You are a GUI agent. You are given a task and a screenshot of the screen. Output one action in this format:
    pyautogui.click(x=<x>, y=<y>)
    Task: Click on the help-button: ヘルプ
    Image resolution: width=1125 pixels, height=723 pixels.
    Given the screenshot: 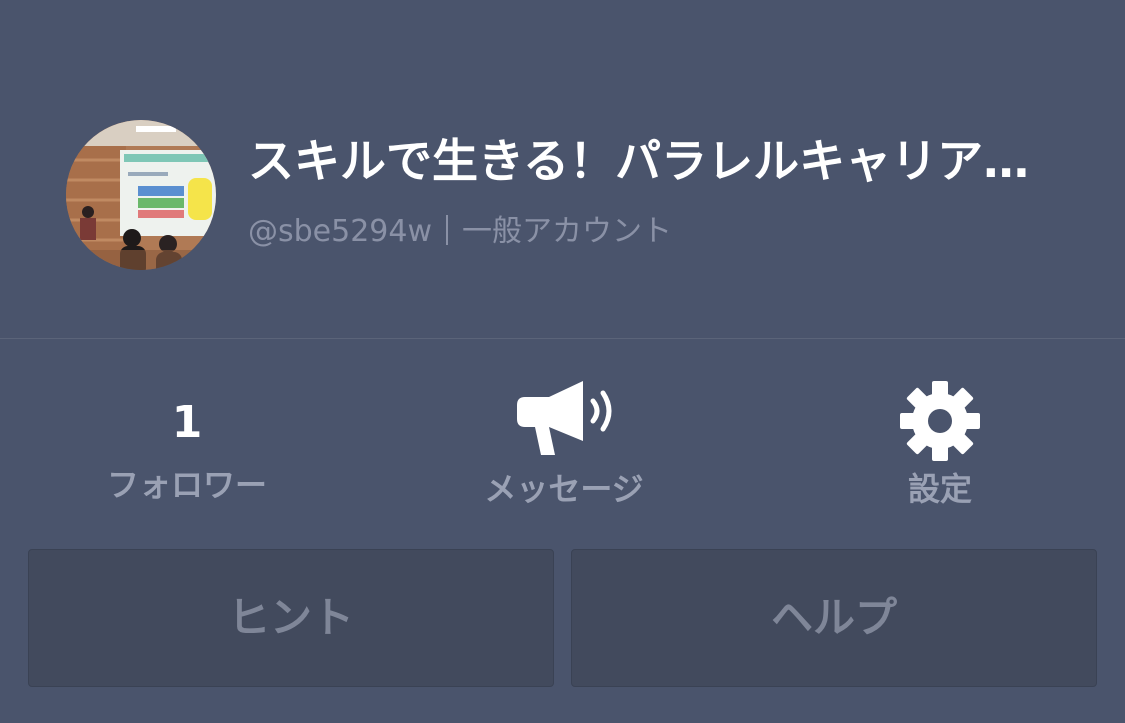 What is the action you would take?
    pyautogui.click(x=834, y=618)
    